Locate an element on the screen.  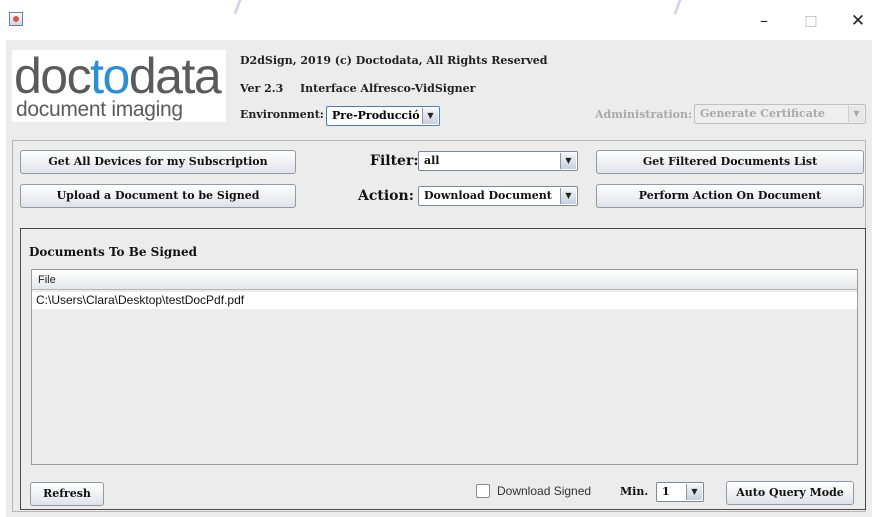
upload-document-button: Upload a Document to be Signed is located at coordinates (158, 196).